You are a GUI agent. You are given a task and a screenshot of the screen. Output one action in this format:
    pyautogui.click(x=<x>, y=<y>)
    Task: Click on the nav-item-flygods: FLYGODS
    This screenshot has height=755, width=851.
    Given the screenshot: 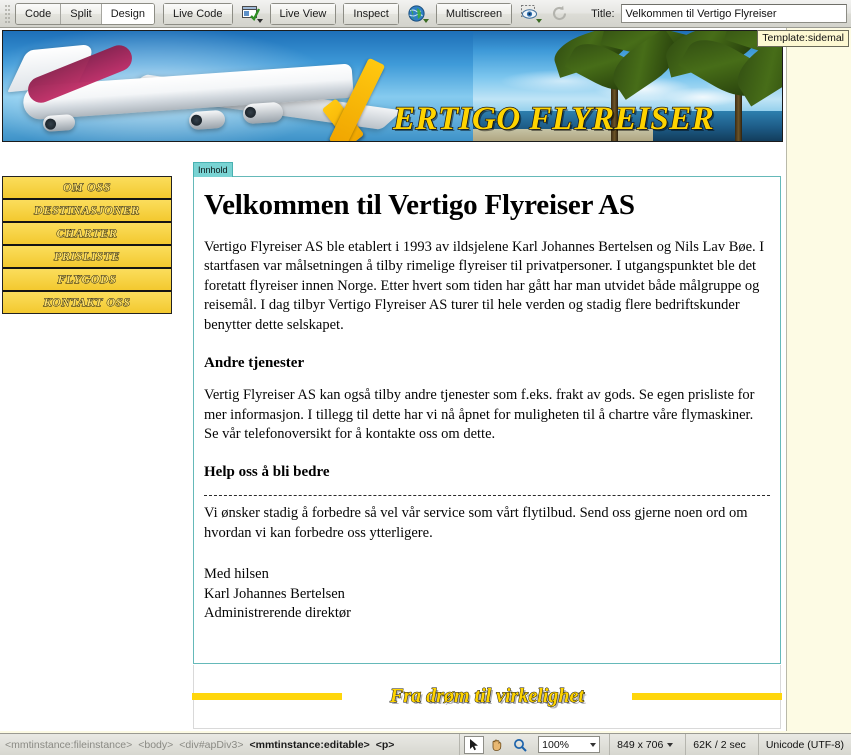 What is the action you would take?
    pyautogui.click(x=87, y=280)
    